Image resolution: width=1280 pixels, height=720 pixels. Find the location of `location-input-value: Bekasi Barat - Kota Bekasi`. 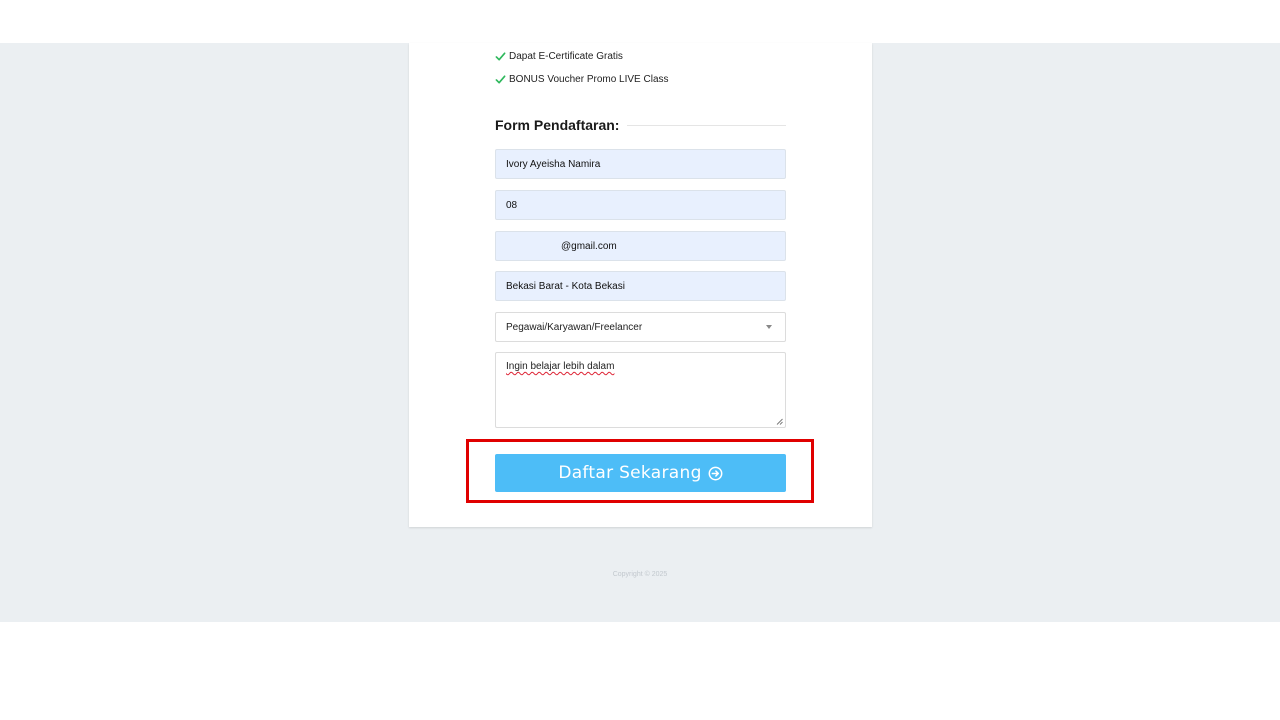

location-input-value: Bekasi Barat - Kota Bekasi is located at coordinates (565, 286).